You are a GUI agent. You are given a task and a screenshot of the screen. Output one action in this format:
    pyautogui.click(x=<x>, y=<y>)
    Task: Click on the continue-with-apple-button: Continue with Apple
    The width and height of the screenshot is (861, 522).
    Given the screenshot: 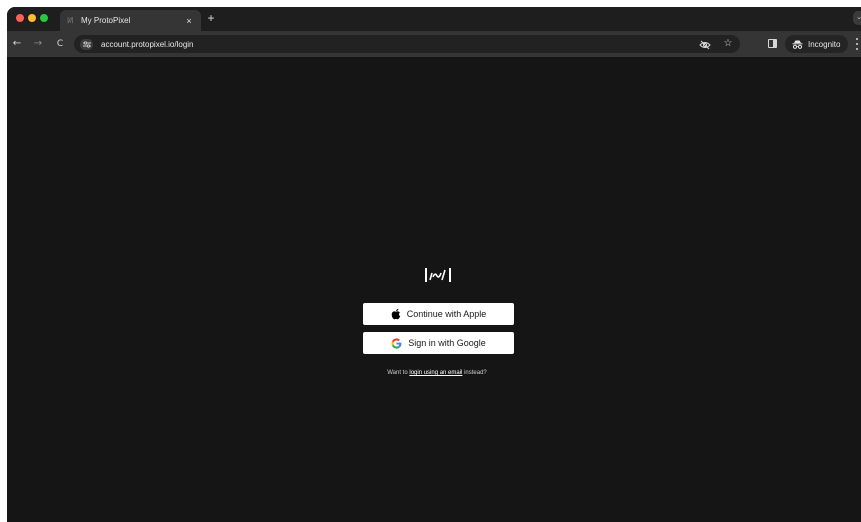 What is the action you would take?
    pyautogui.click(x=438, y=314)
    